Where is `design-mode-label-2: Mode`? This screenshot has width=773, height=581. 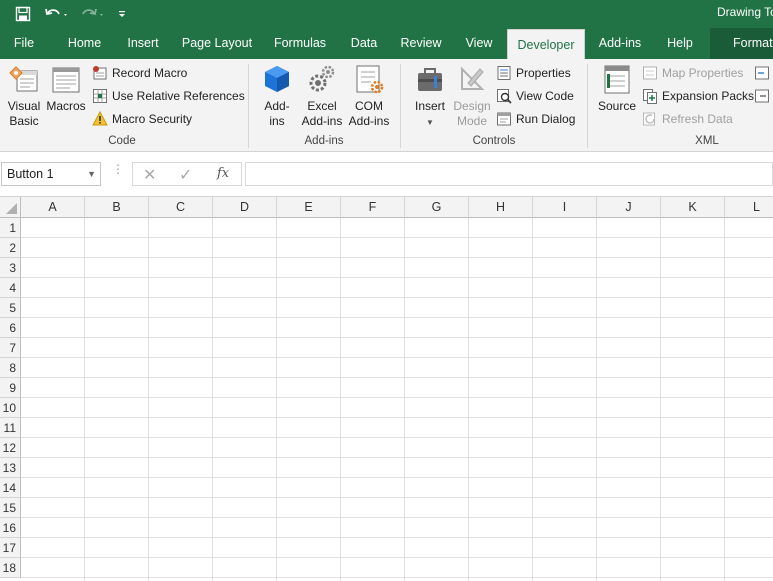
design-mode-label-2: Mode is located at coordinates (471, 121).